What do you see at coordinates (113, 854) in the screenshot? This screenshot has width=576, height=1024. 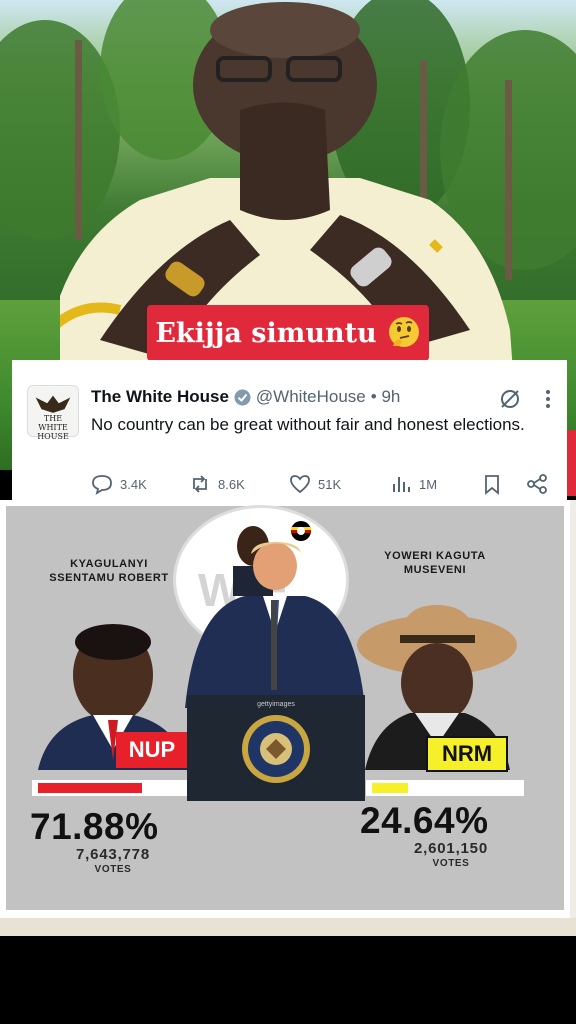 I see `left-vote-count: 7,643,778` at bounding box center [113, 854].